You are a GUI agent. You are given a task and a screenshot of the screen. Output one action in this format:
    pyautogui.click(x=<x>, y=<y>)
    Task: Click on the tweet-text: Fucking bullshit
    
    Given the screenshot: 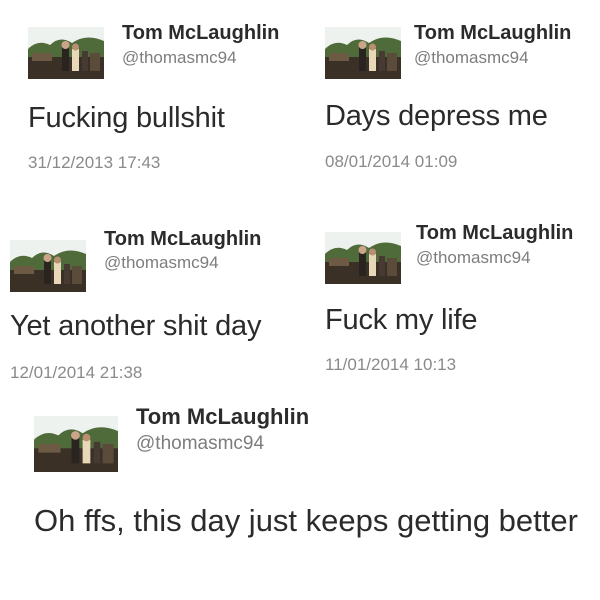 What is the action you would take?
    pyautogui.click(x=126, y=118)
    